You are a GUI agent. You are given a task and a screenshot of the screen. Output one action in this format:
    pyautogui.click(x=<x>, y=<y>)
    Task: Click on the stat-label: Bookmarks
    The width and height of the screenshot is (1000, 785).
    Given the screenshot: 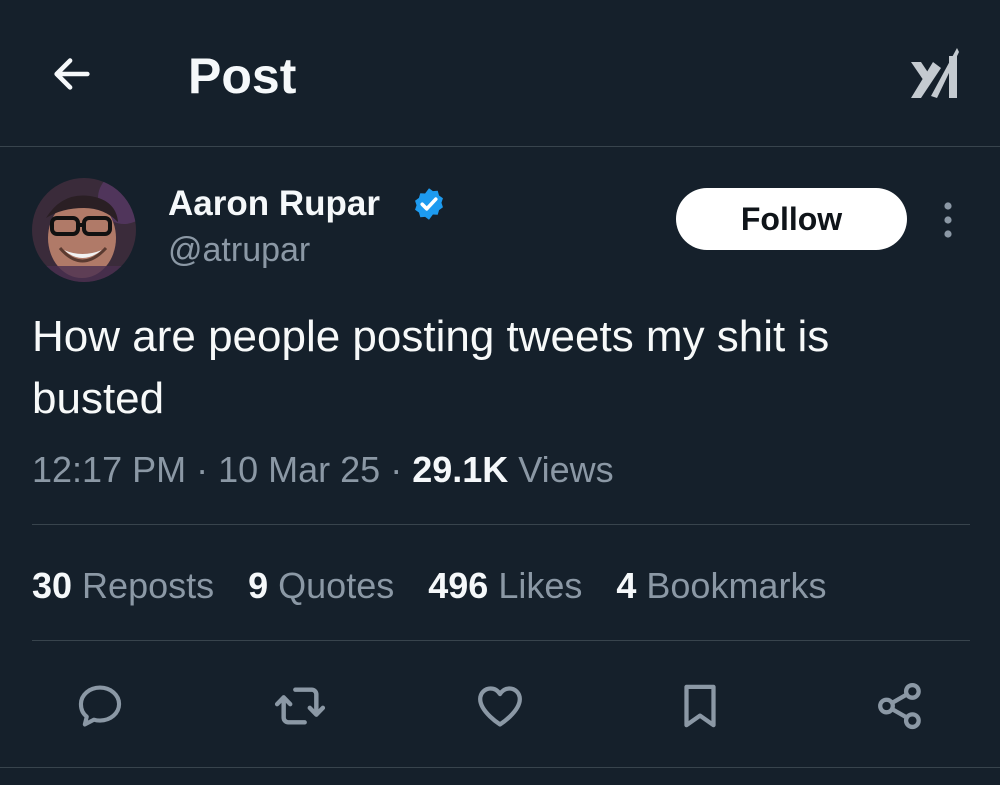 What is the action you would take?
    pyautogui.click(x=736, y=585)
    